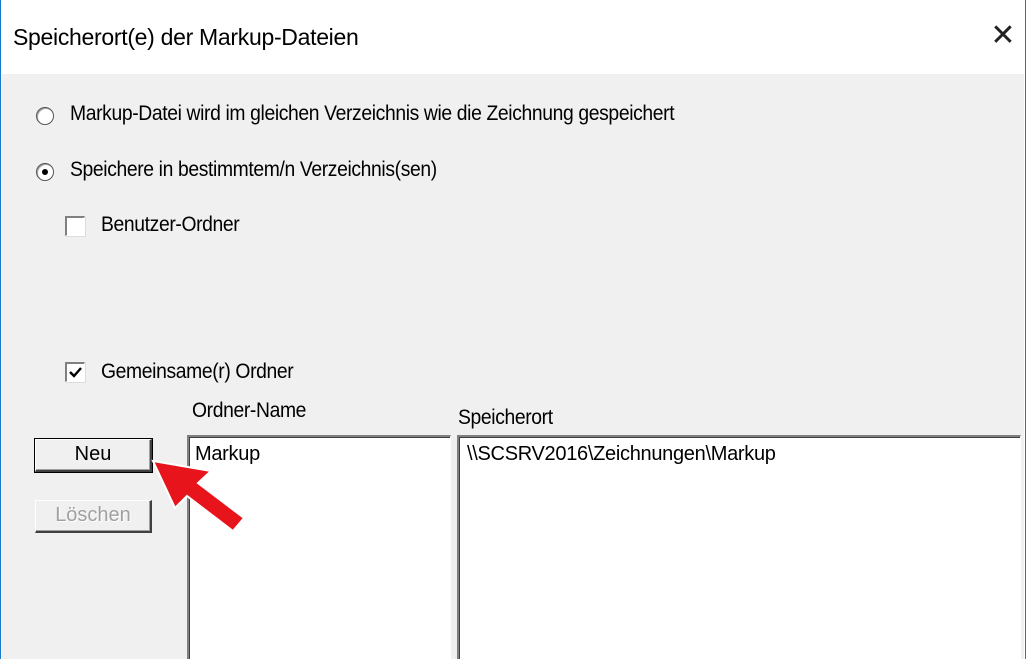 The width and height of the screenshot is (1026, 659). I want to click on location-header: Speicherort, so click(505, 417).